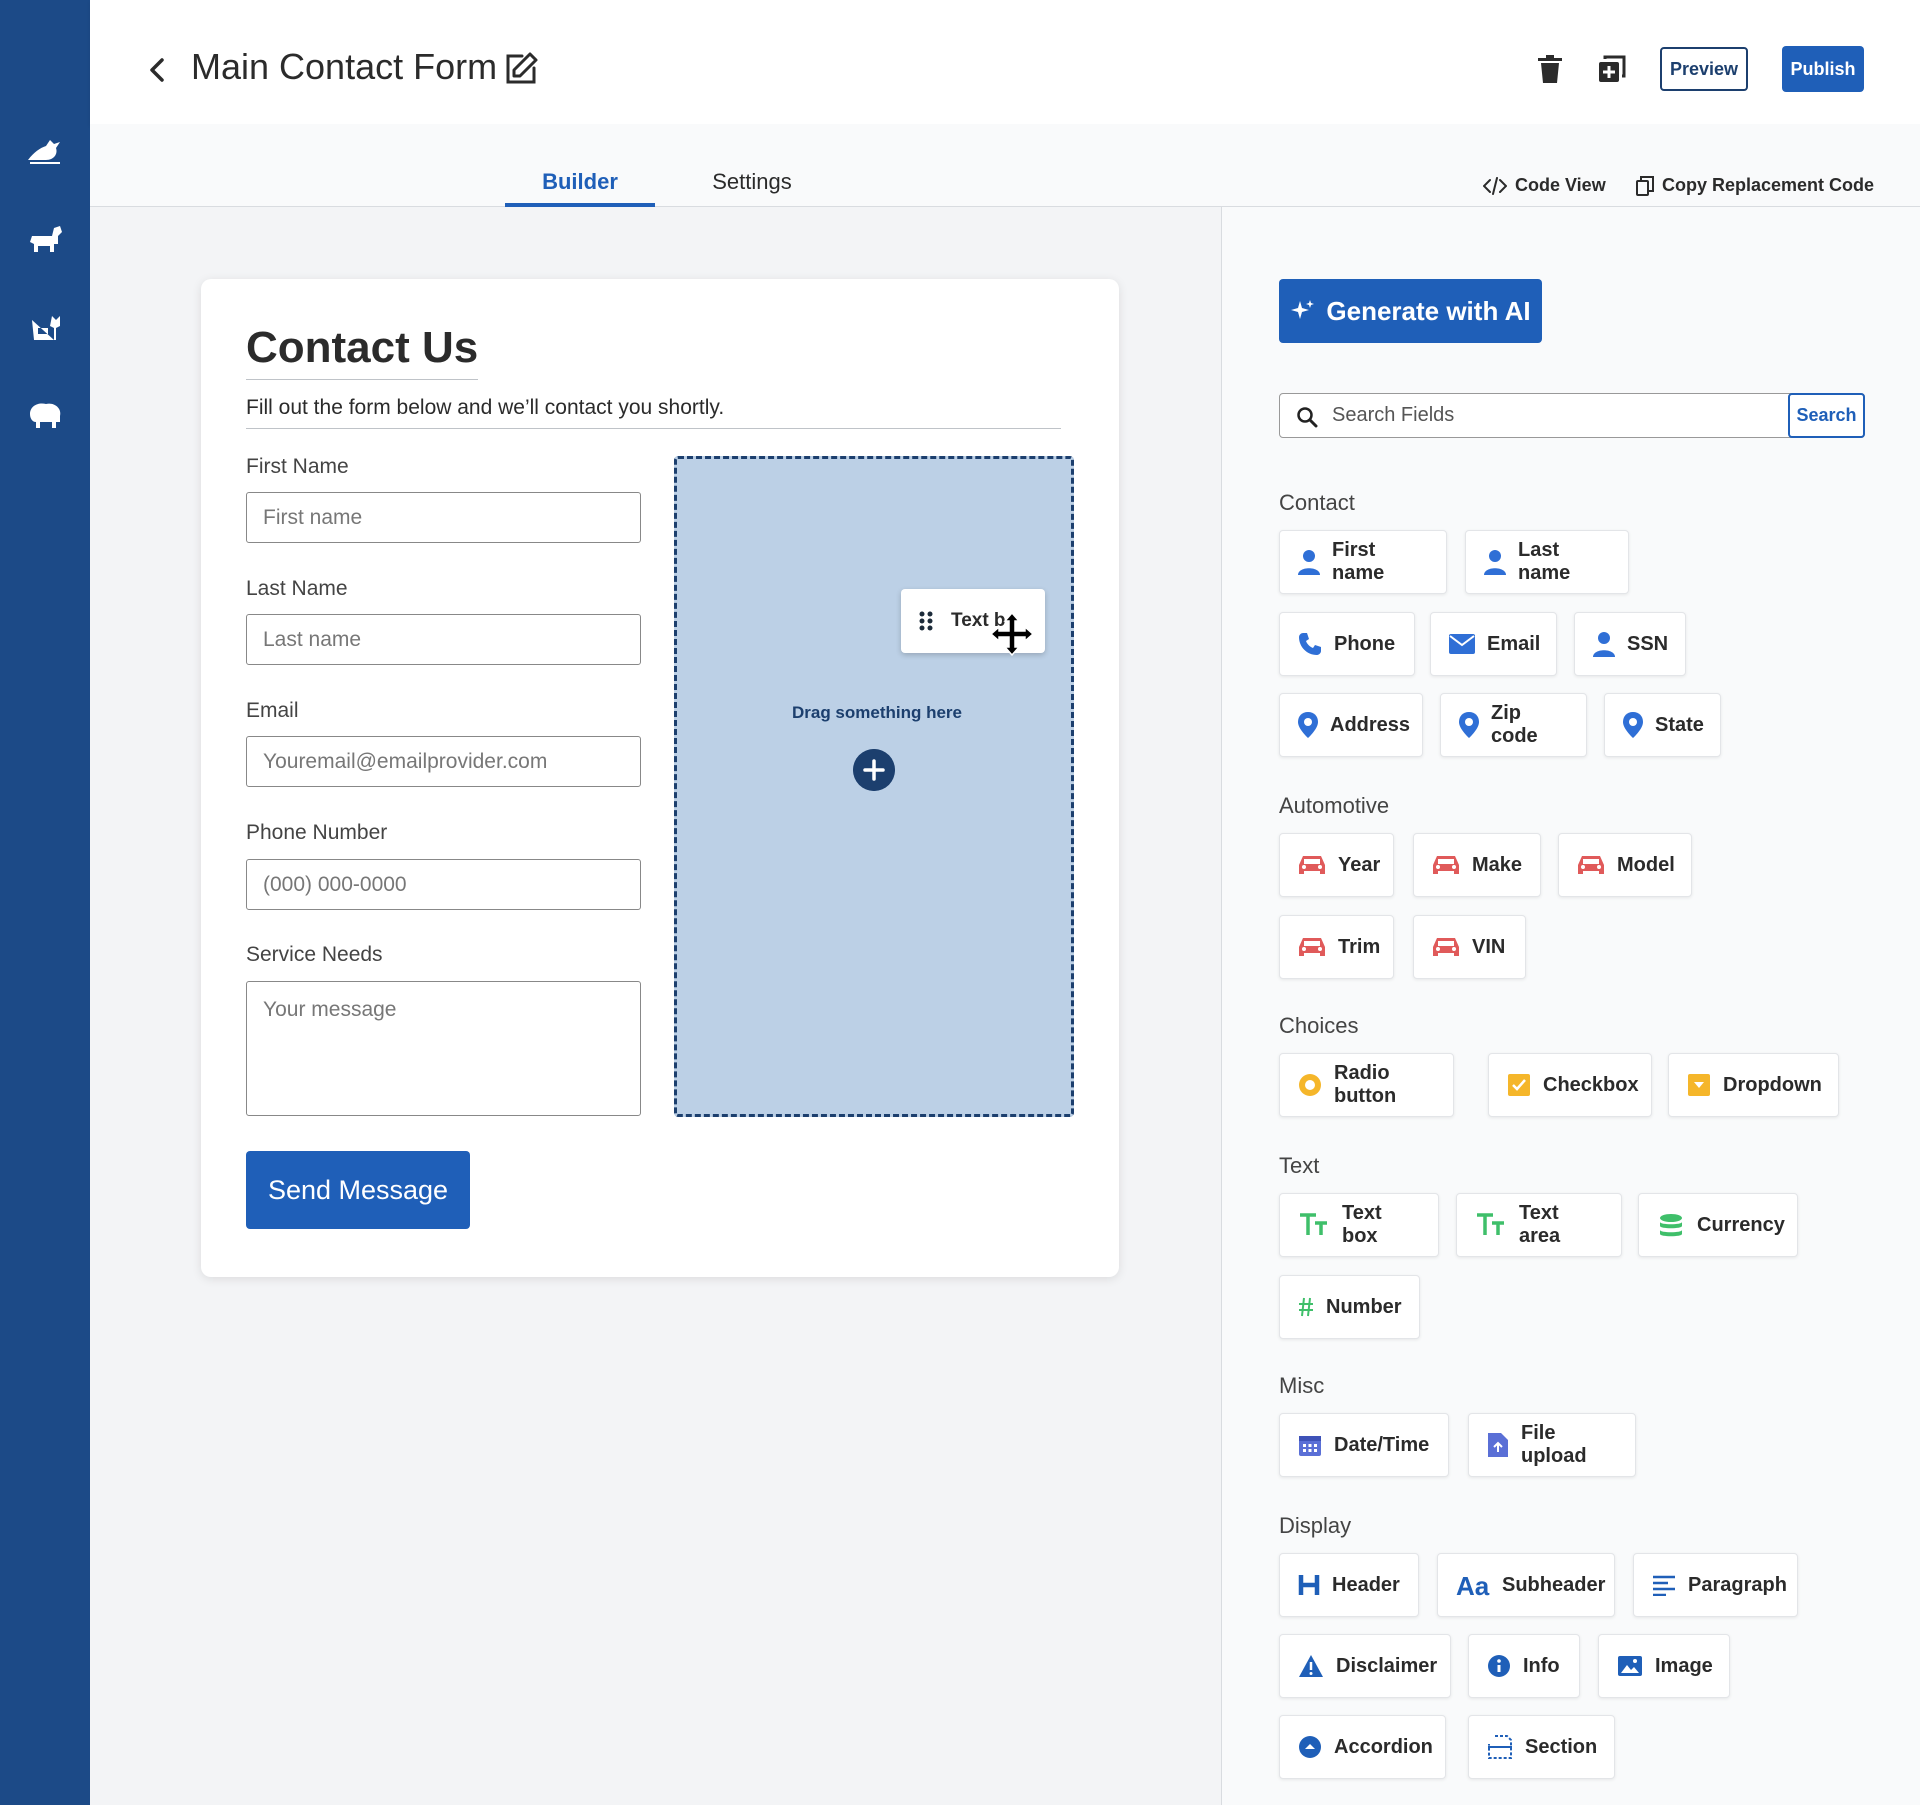 This screenshot has width=1920, height=1805. What do you see at coordinates (1591, 1084) in the screenshot?
I see `chip-label: Checkbox` at bounding box center [1591, 1084].